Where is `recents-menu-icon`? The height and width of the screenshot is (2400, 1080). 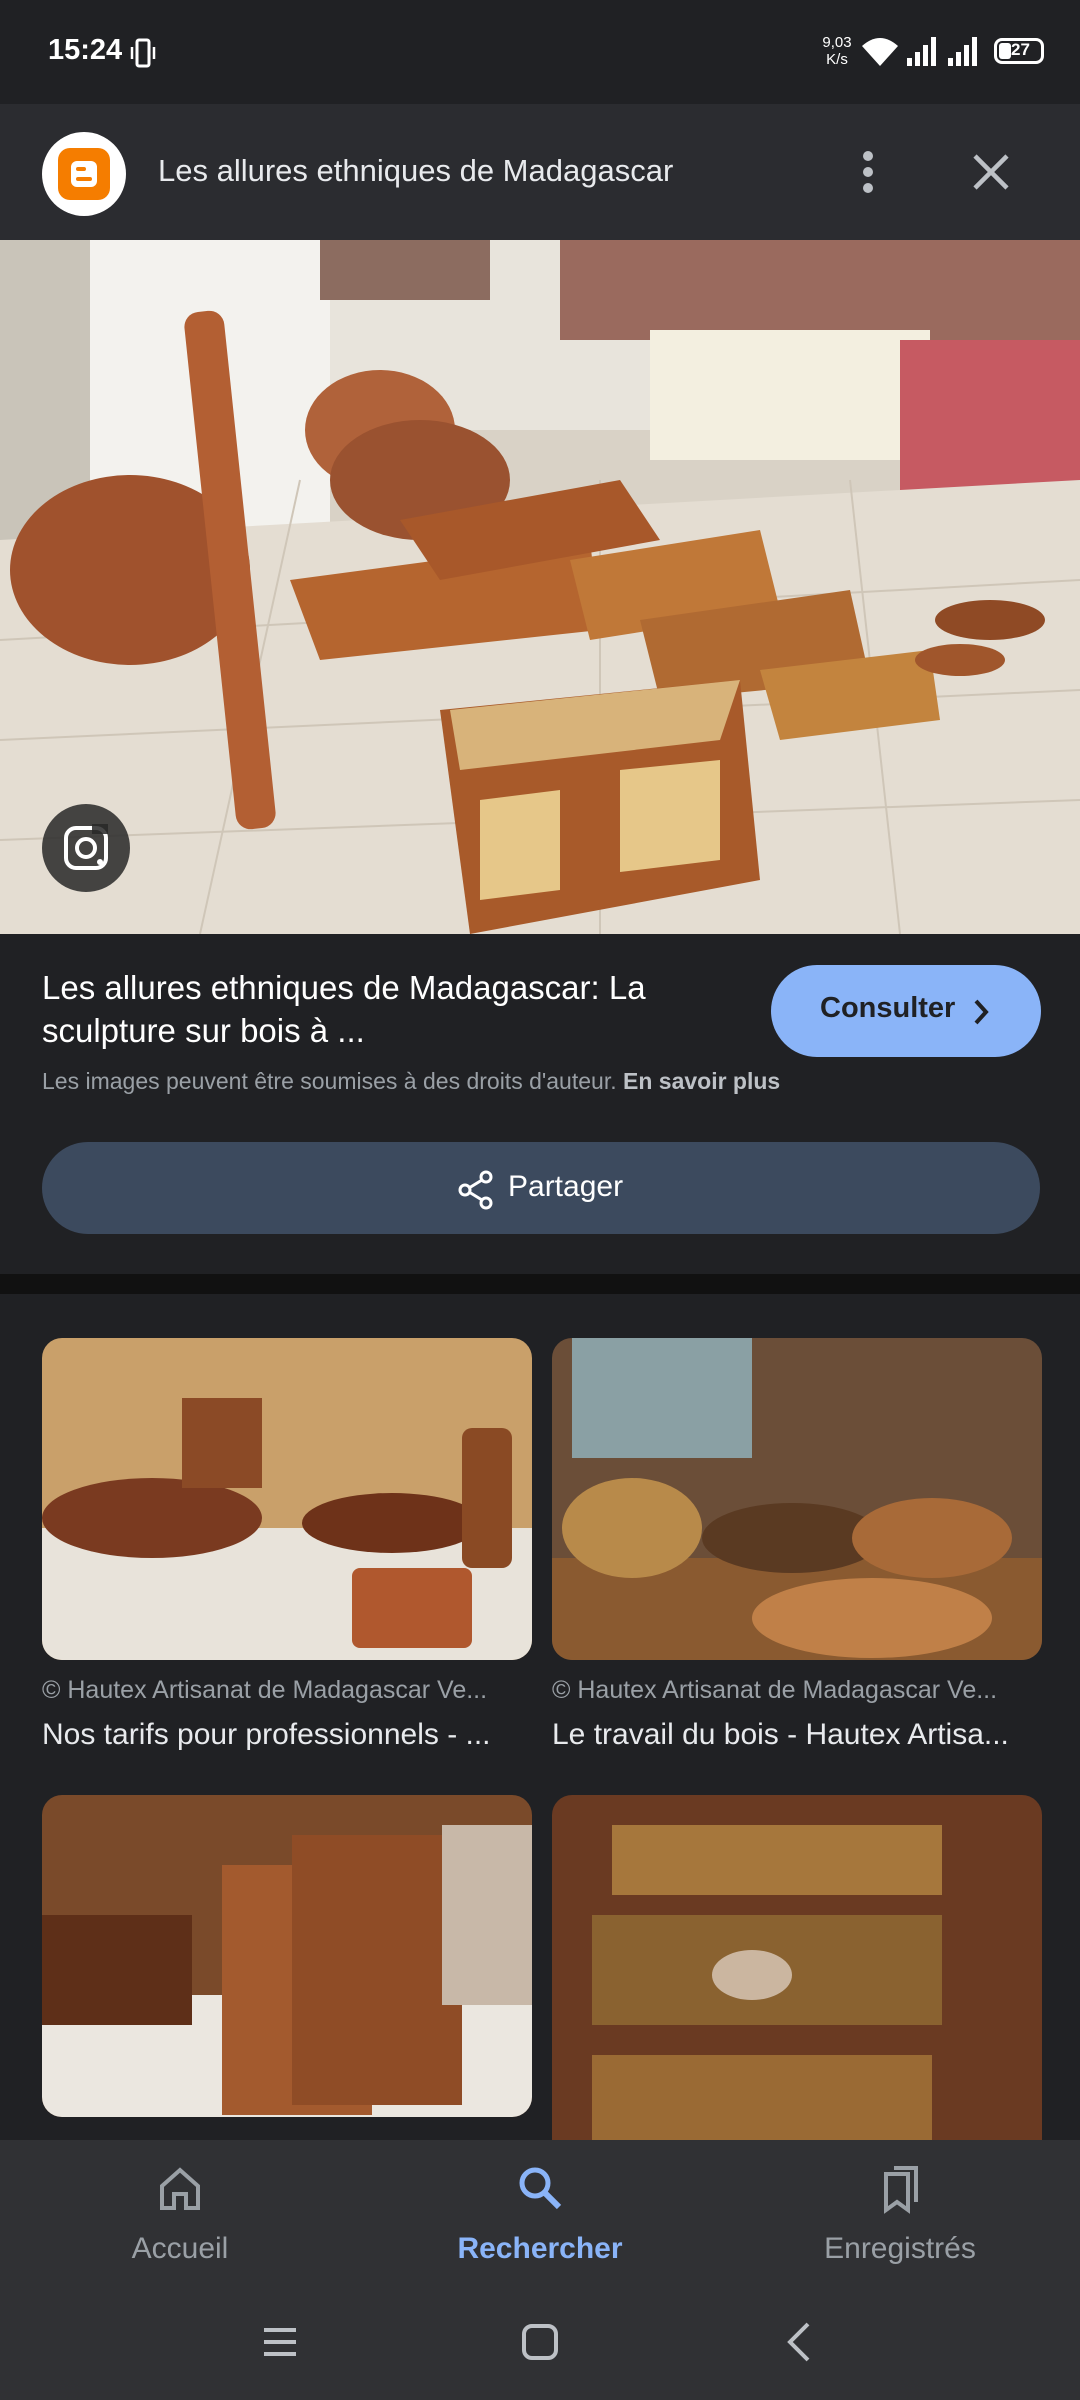
recents-menu-icon is located at coordinates (280, 2342).